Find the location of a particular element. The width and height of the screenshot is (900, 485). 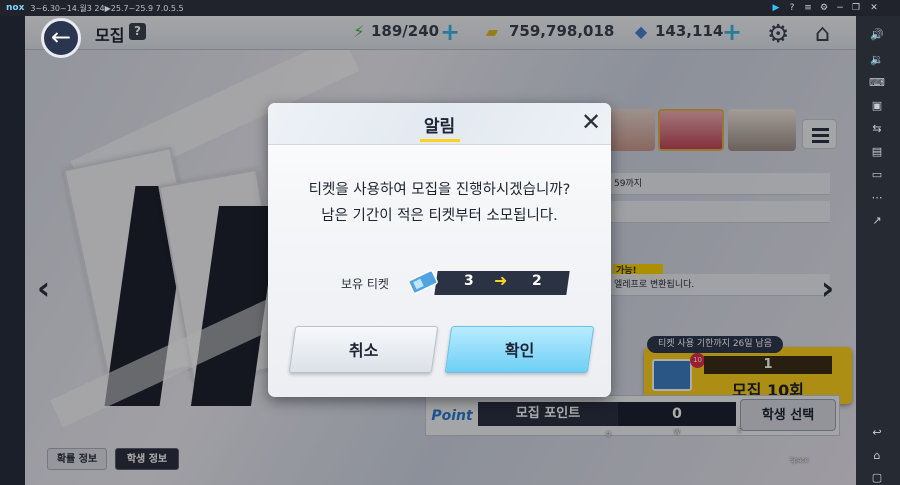

restore-icon: ❐ is located at coordinates (856, 8).